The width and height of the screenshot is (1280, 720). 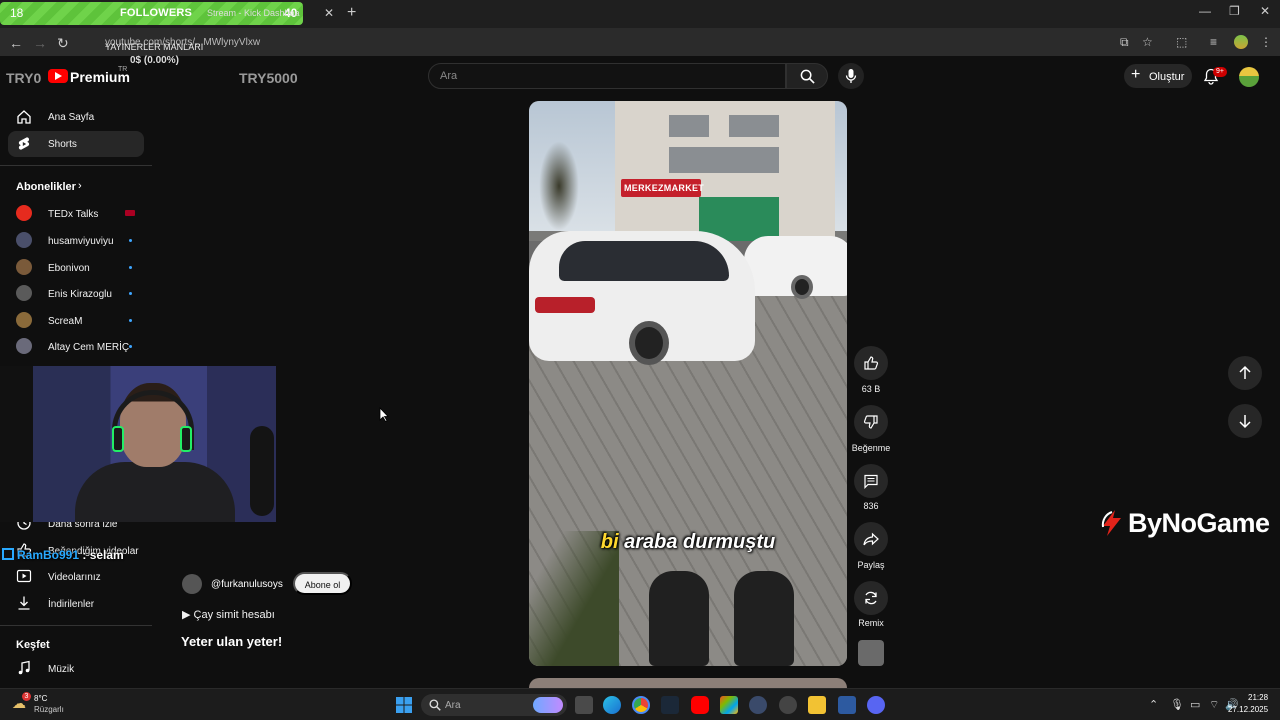 I want to click on subscription-label: Enis Kirazoglu, so click(x=80, y=294).